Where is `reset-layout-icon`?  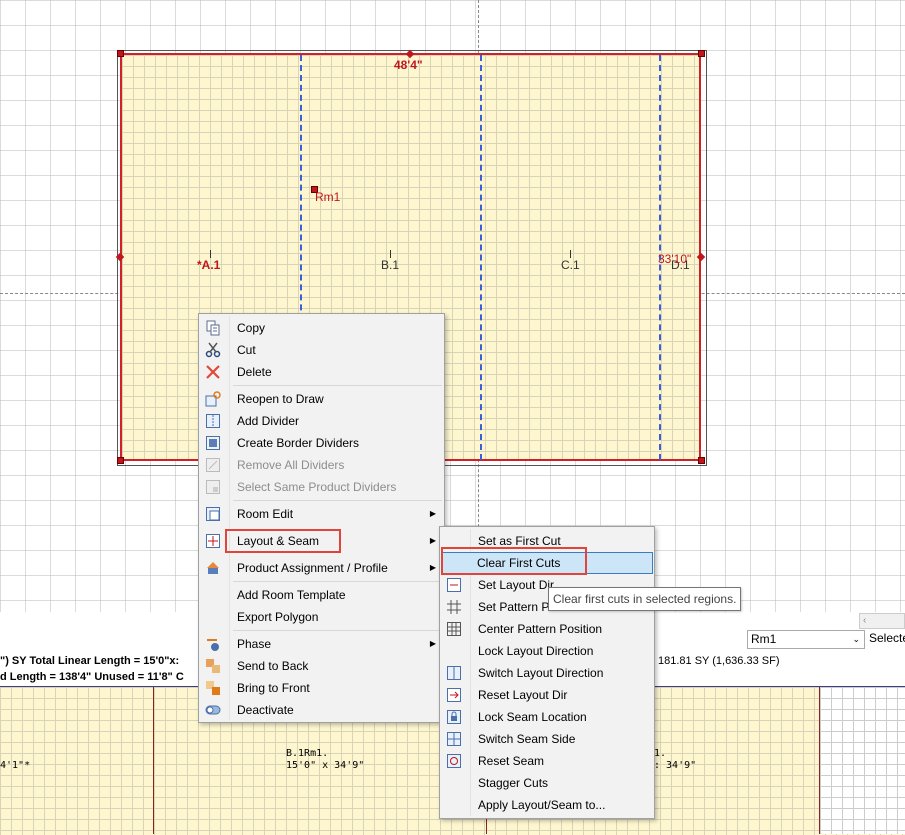 reset-layout-icon is located at coordinates (454, 695).